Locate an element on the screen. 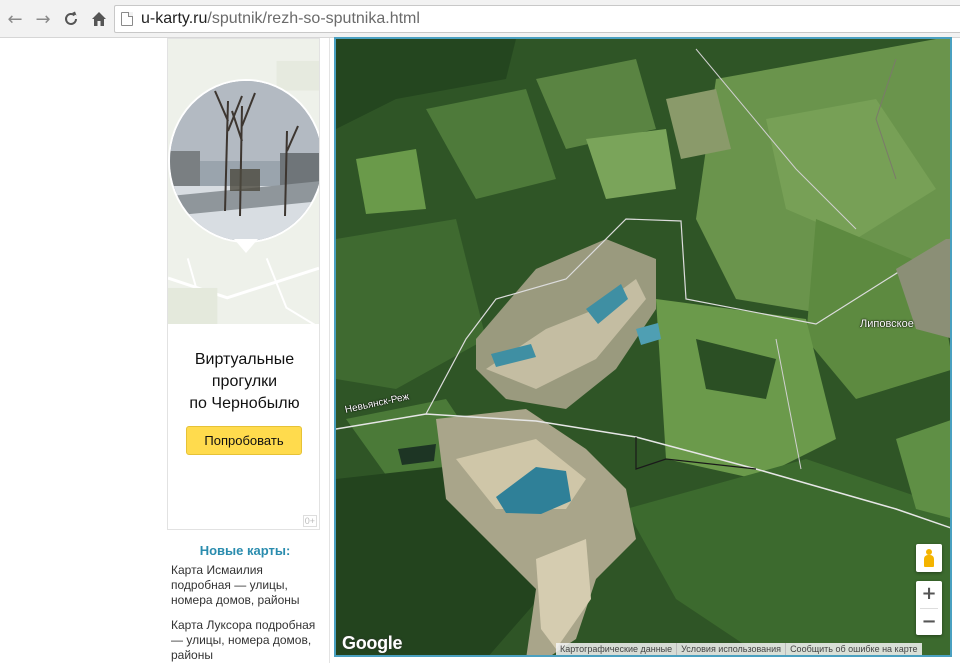  village-label: Липовское is located at coordinates (887, 324).